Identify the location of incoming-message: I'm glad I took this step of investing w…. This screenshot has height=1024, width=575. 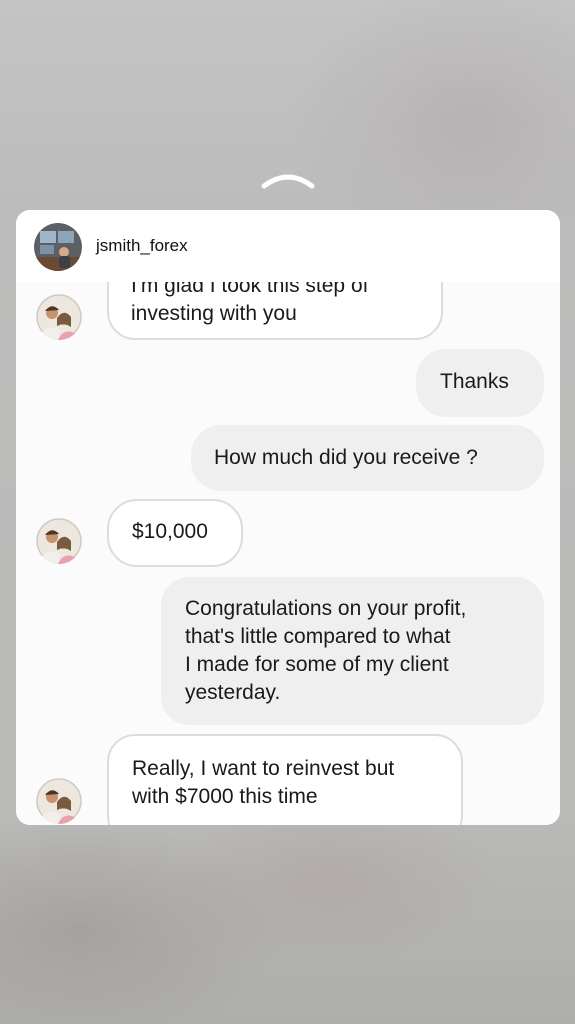
(275, 311).